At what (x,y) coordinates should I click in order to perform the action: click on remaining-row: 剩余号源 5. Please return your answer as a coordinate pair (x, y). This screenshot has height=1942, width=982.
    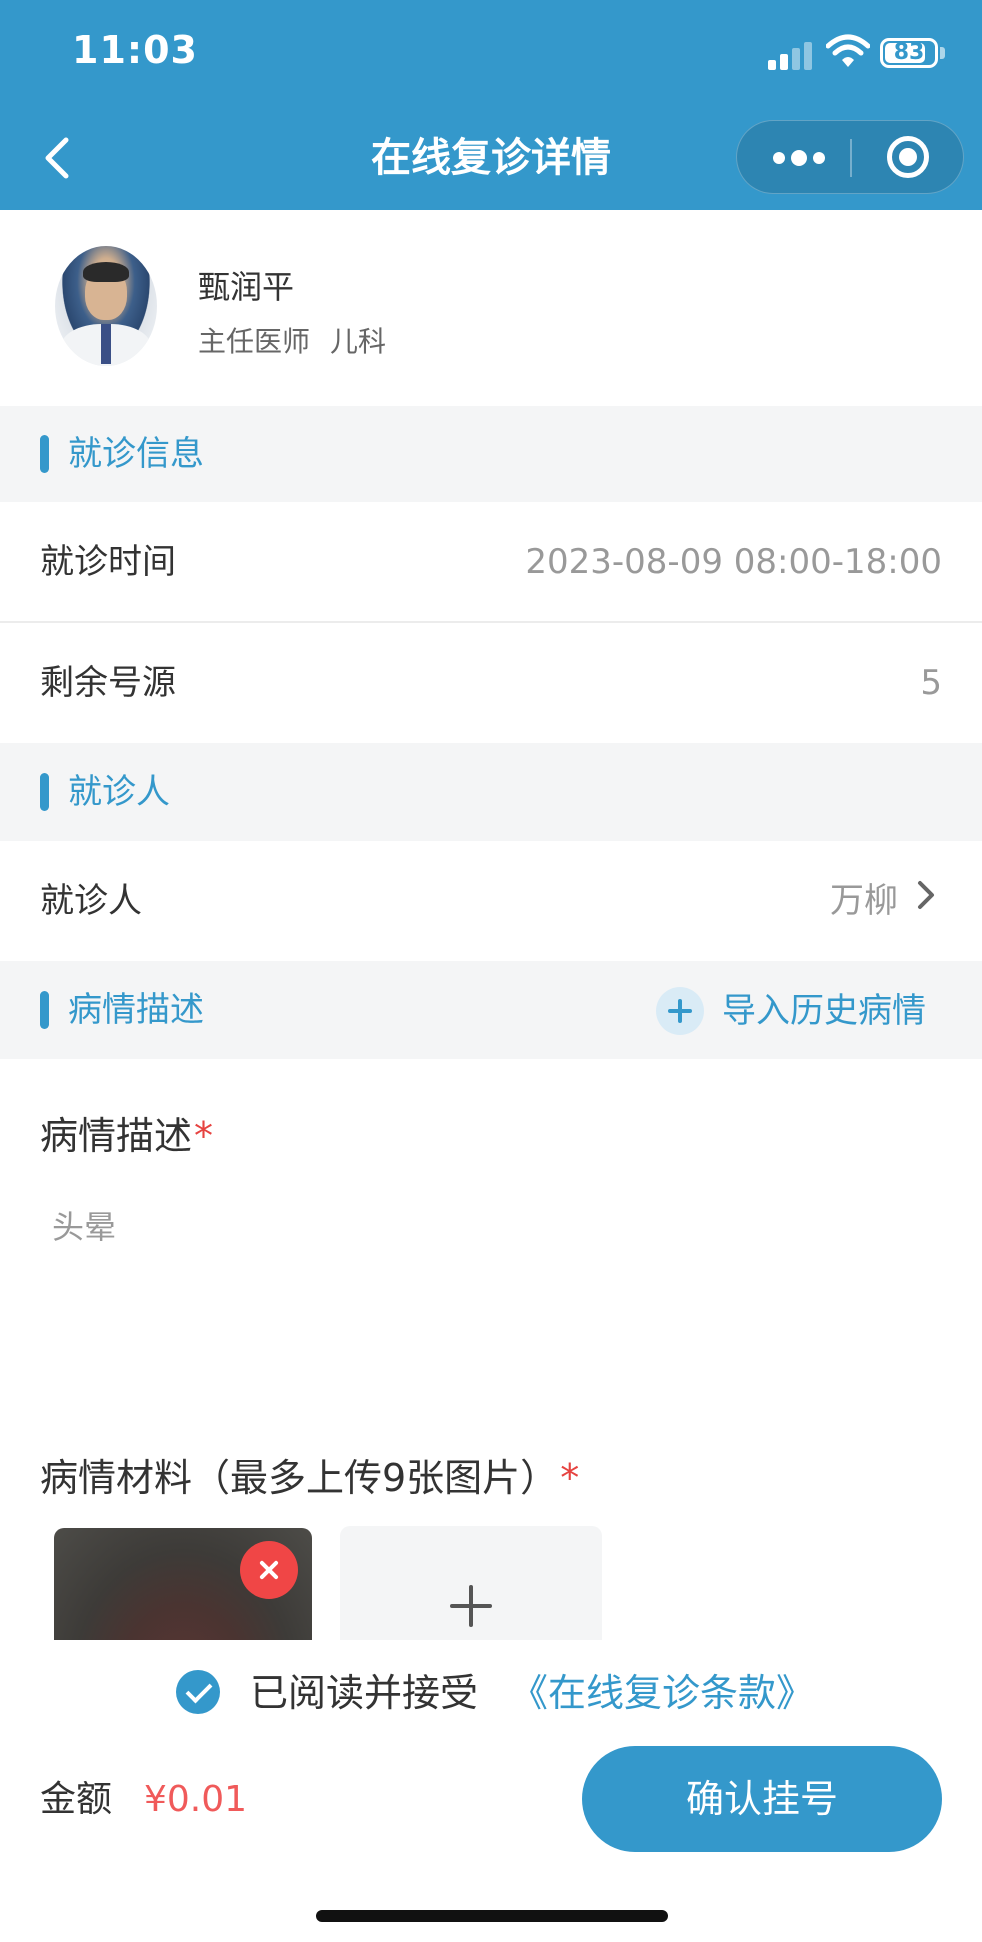
    Looking at the image, I should click on (491, 683).